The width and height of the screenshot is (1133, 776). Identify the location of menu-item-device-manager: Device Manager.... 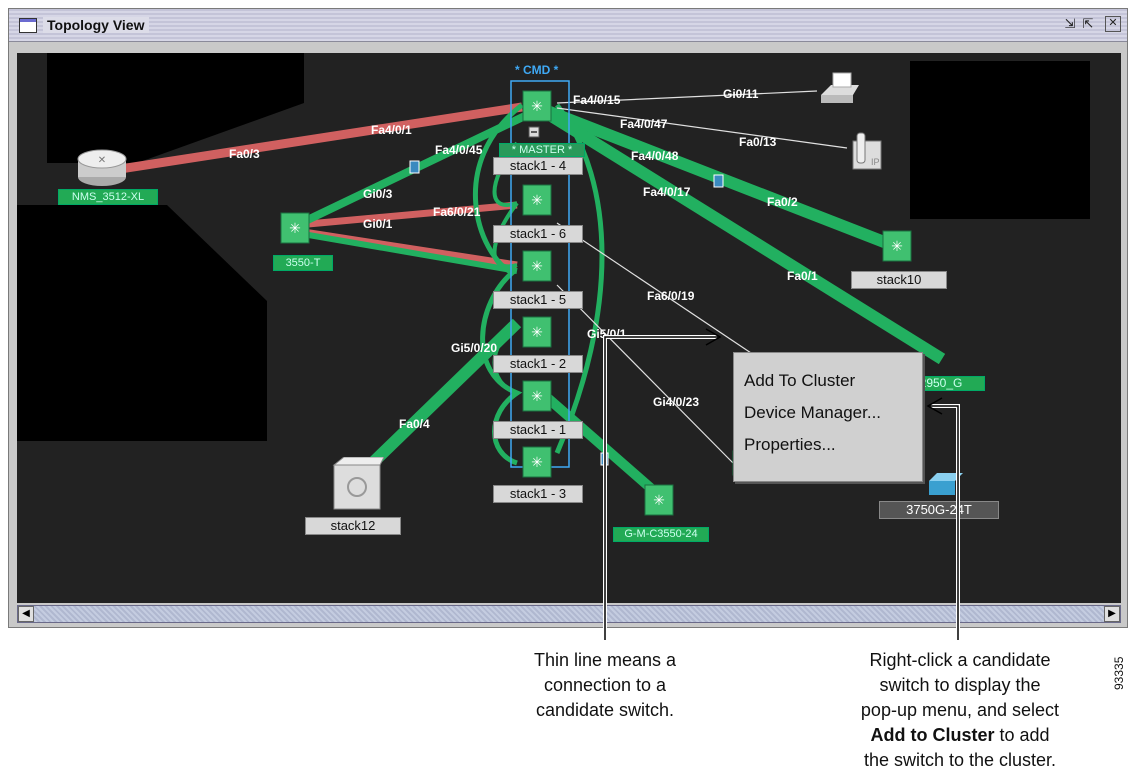
(812, 413).